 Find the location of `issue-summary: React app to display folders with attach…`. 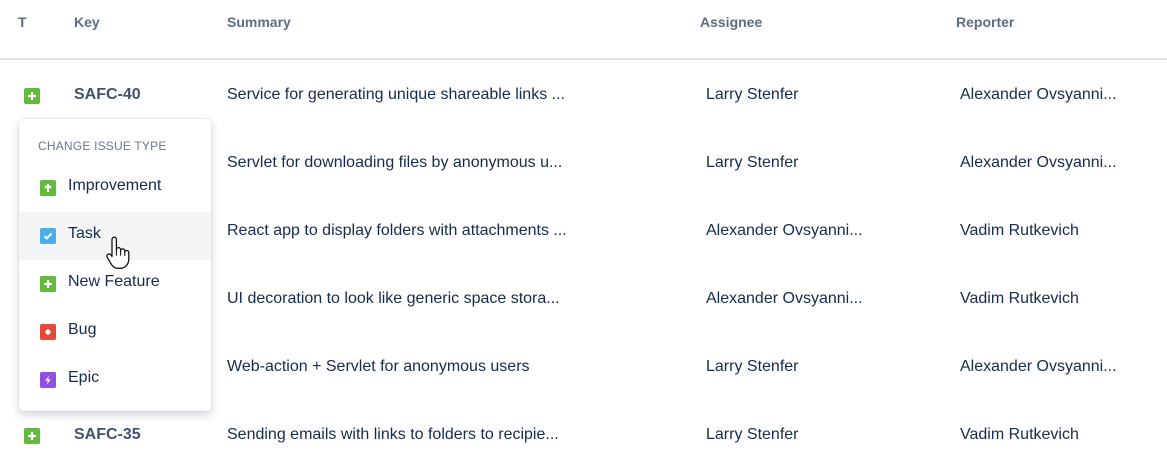

issue-summary: React app to display folders with attach… is located at coordinates (397, 231).